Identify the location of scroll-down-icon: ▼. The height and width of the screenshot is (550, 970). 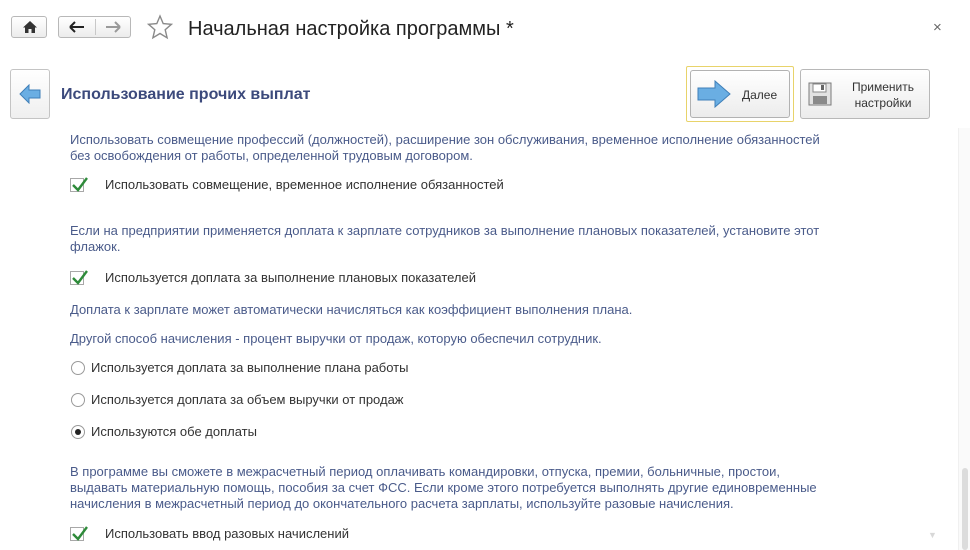
(932, 535).